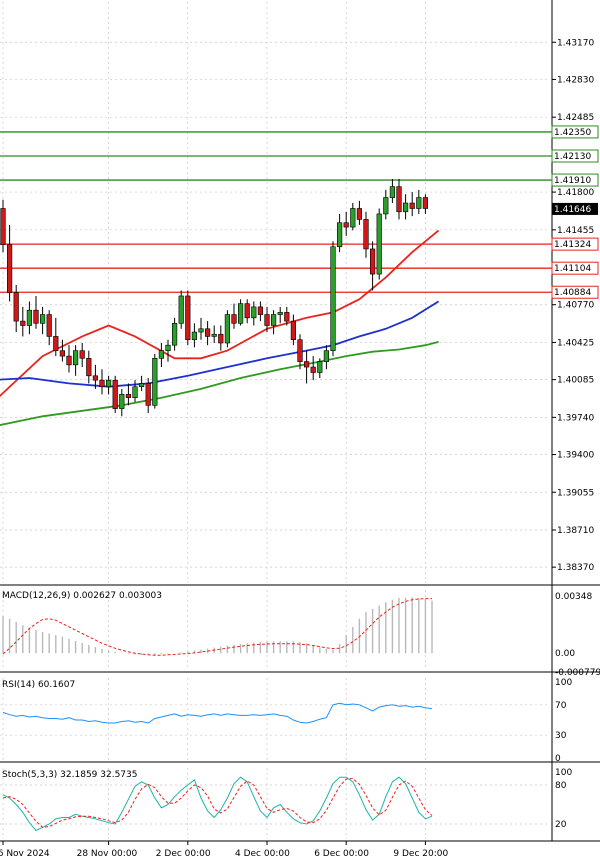  Describe the element at coordinates (572, 210) in the screenshot. I see `current-price-label: 1.41646` at that location.